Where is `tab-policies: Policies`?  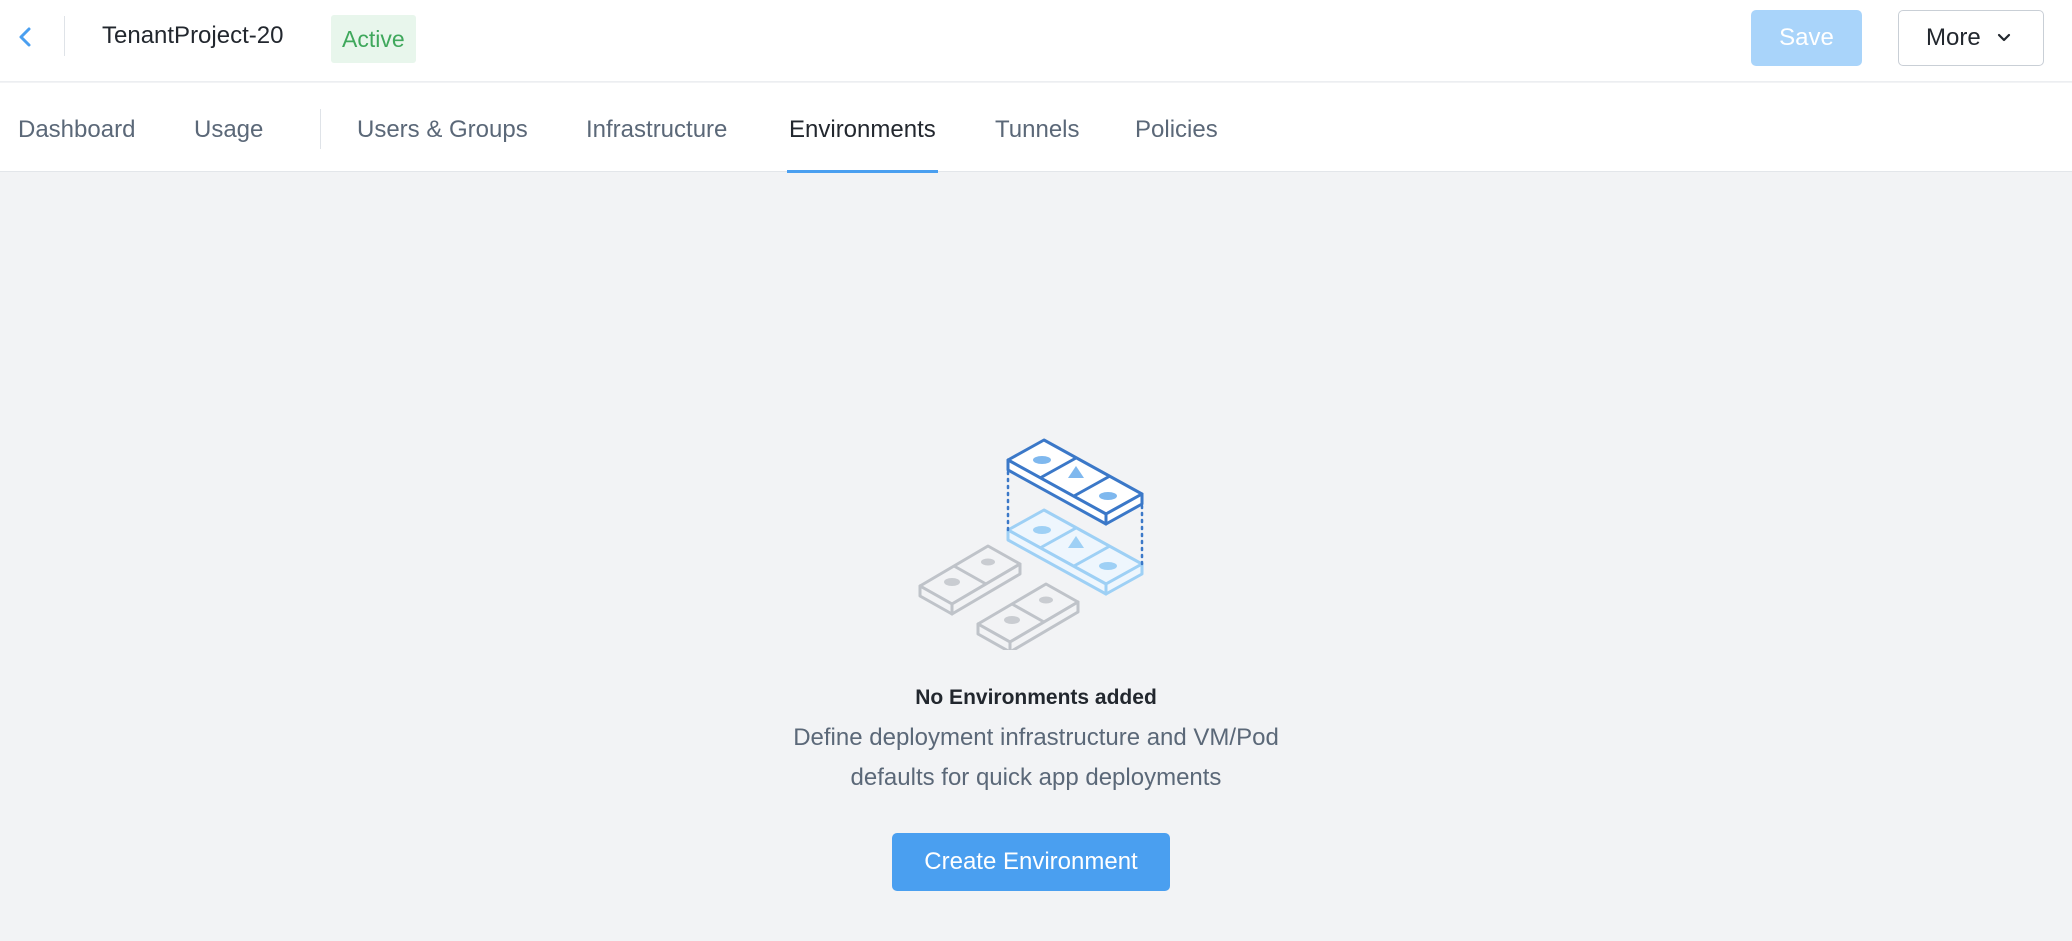 tab-policies: Policies is located at coordinates (1176, 127).